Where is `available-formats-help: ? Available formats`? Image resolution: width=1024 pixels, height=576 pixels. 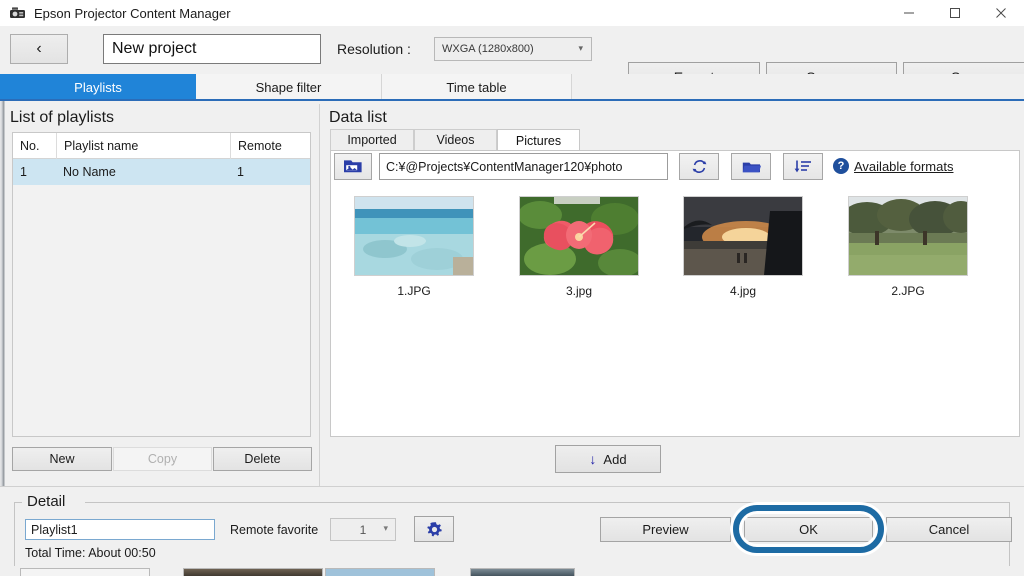
available-formats-help: ? Available formats is located at coordinates (893, 166).